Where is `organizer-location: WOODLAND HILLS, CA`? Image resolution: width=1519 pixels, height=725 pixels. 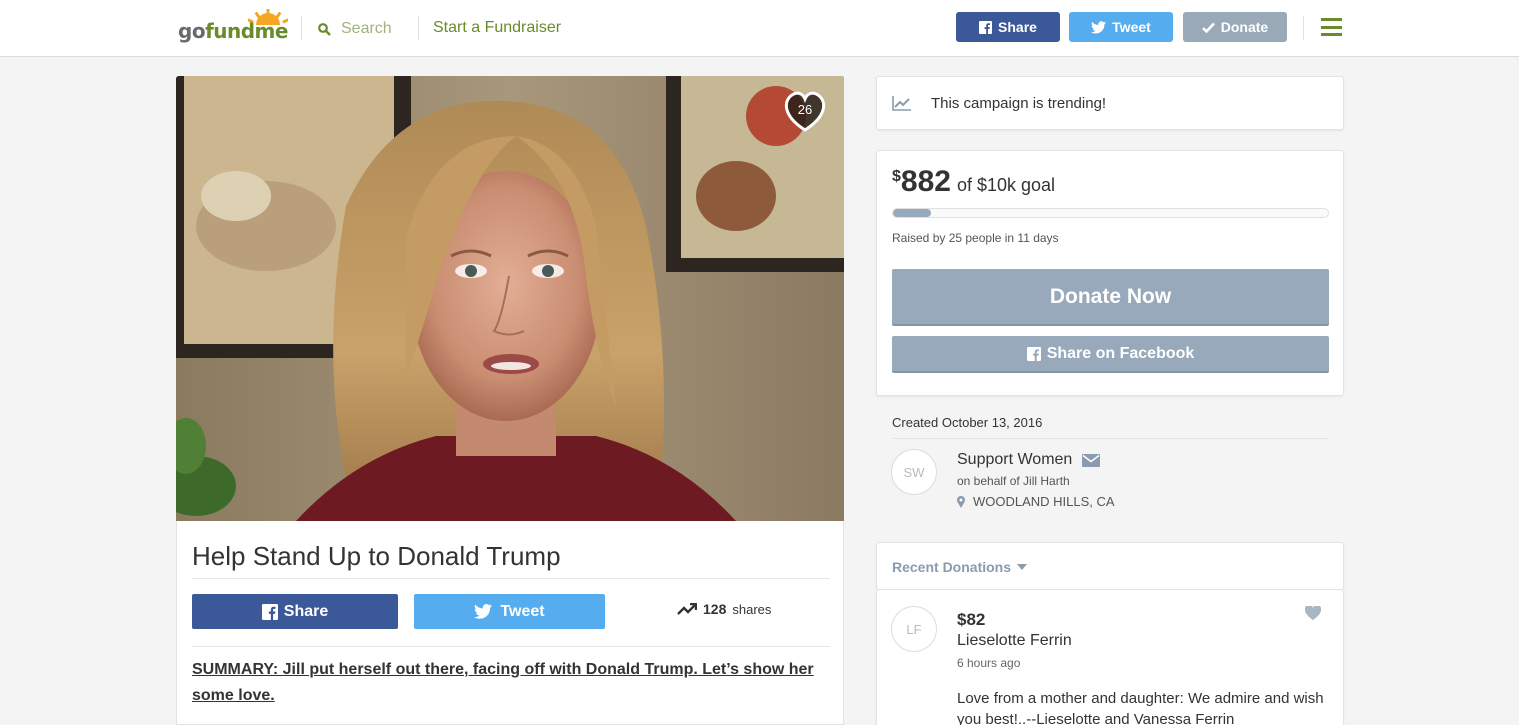
organizer-location: WOODLAND HILLS, CA is located at coordinates (1036, 501).